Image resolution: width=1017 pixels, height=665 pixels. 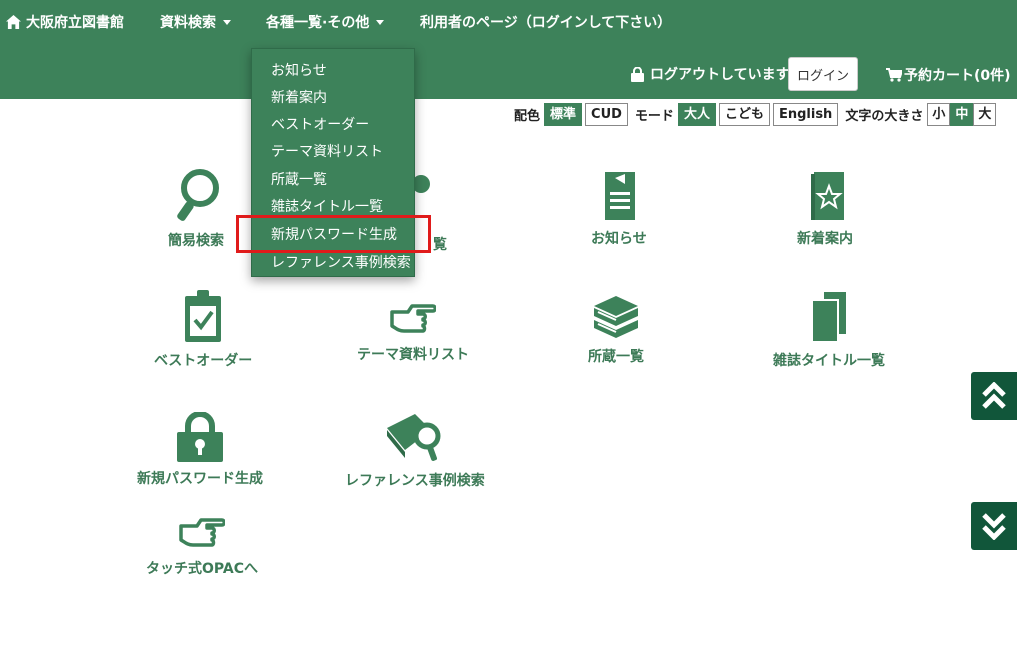 What do you see at coordinates (823, 74) in the screenshot?
I see `login-button: ログイン` at bounding box center [823, 74].